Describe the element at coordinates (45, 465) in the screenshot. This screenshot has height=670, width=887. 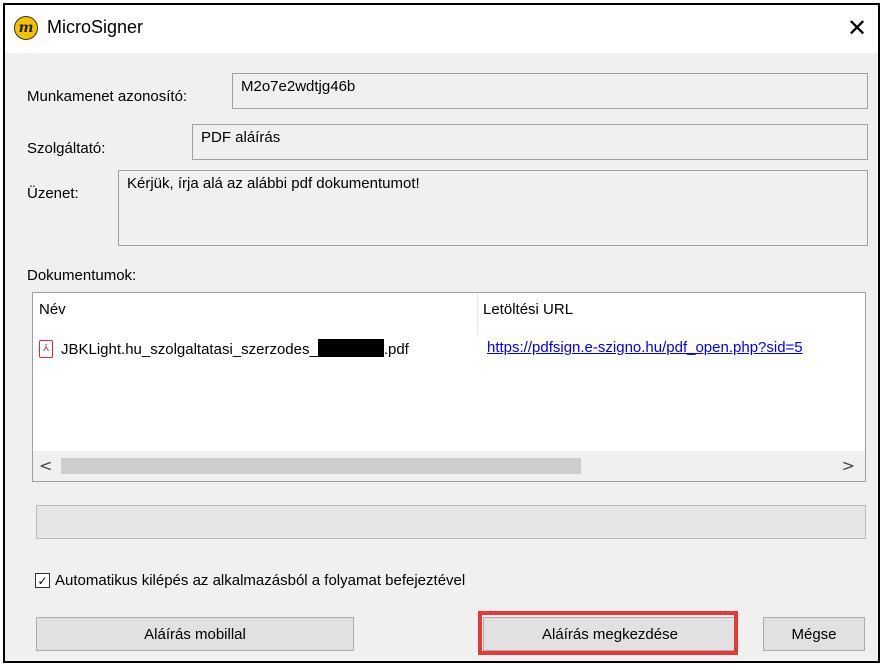
I see `scroll-left-arrow-icon: <` at that location.